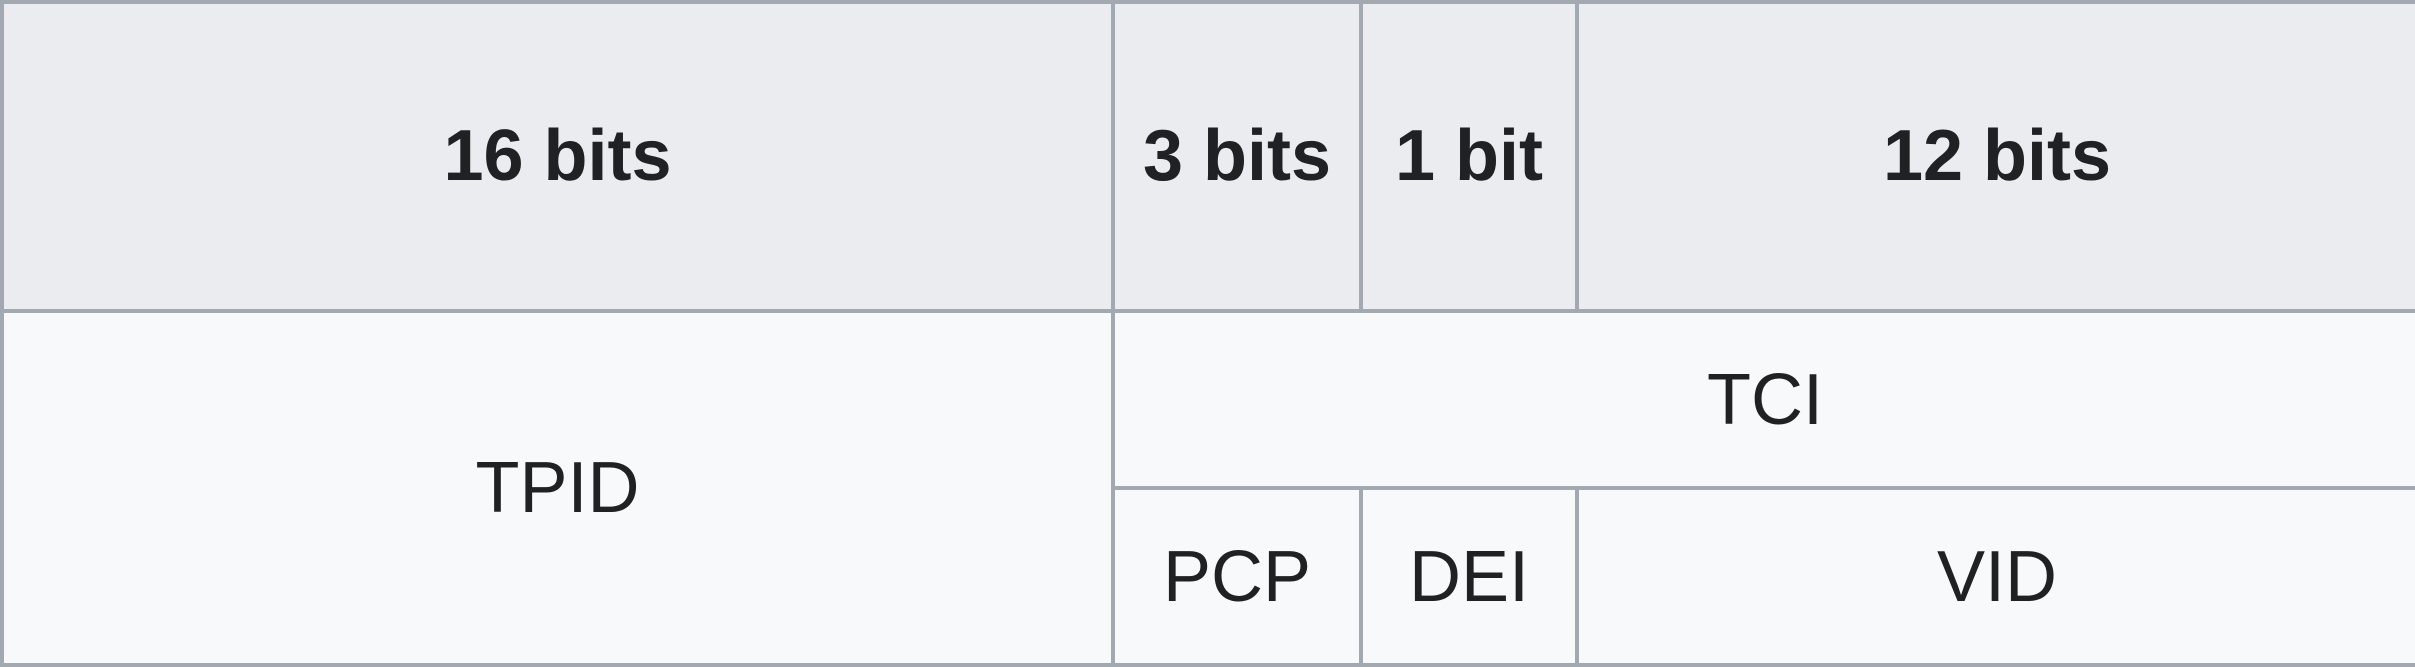 This screenshot has width=2415, height=667. What do you see at coordinates (1469, 576) in the screenshot?
I see `dei-field-cell: DEI` at bounding box center [1469, 576].